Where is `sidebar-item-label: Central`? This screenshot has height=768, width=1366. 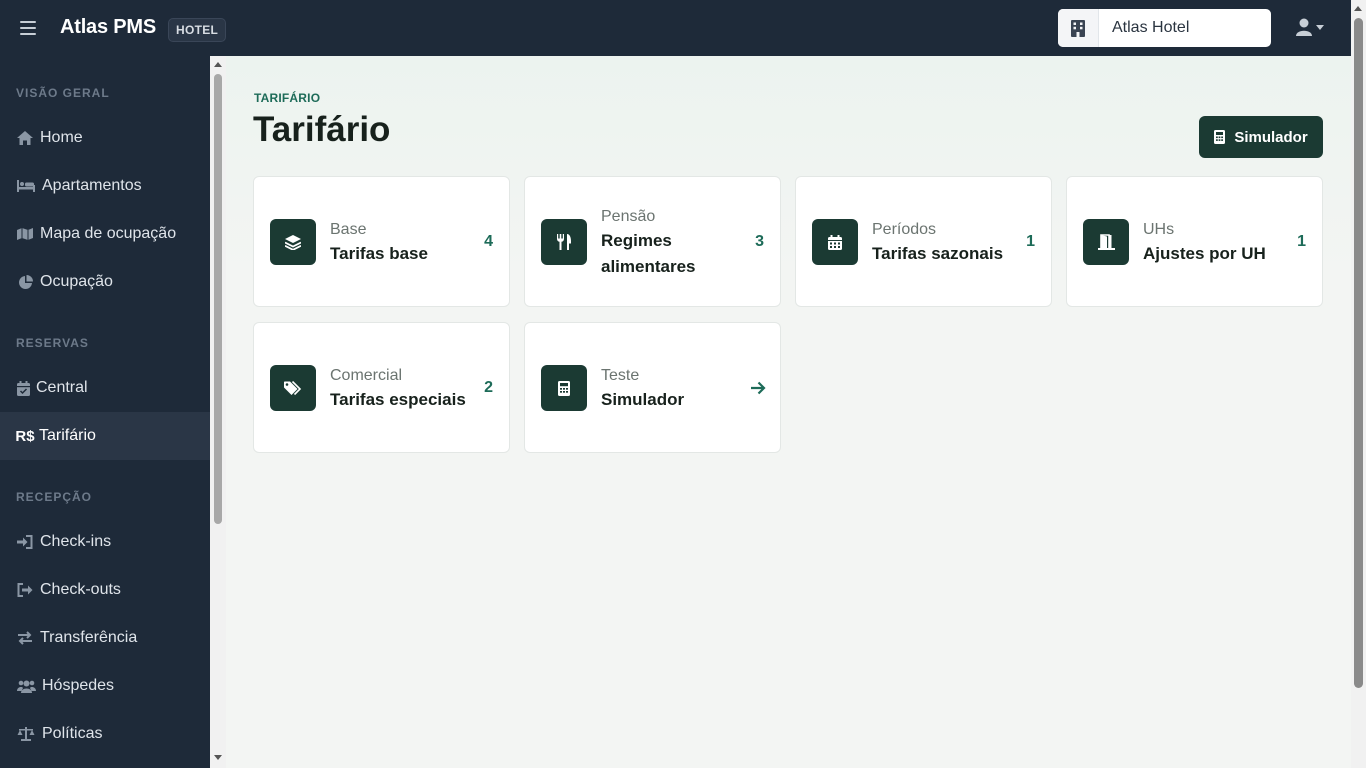
sidebar-item-label: Central is located at coordinates (62, 387).